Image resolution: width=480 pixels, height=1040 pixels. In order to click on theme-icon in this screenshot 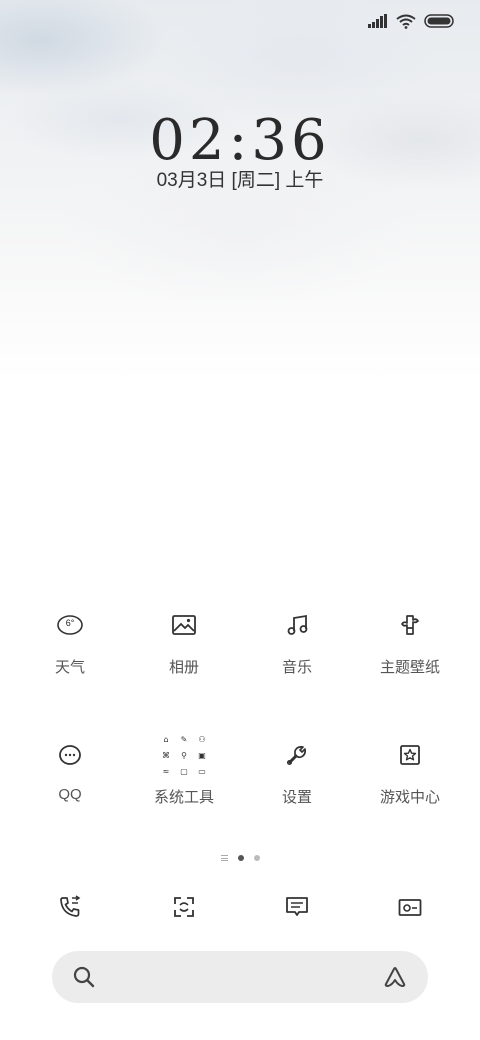, I will do `click(410, 625)`.